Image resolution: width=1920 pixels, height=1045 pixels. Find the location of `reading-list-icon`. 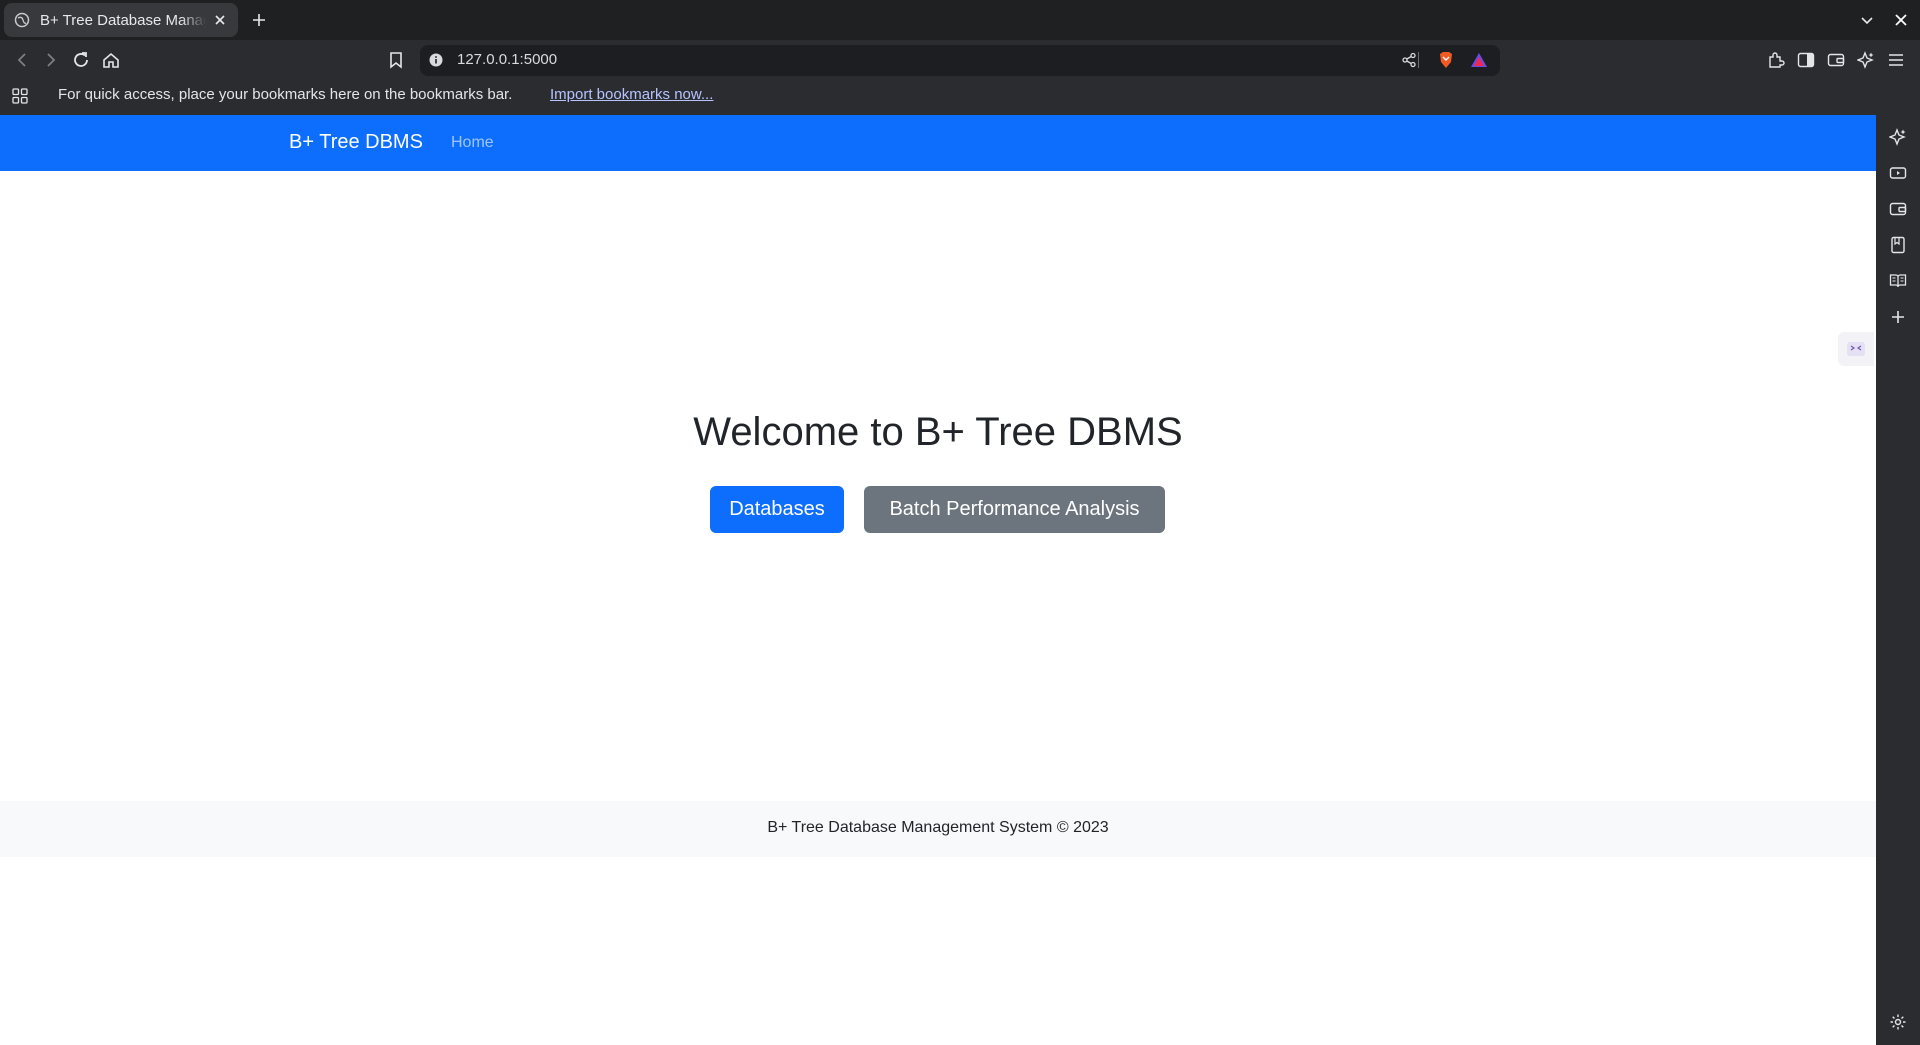

reading-list-icon is located at coordinates (1898, 281).